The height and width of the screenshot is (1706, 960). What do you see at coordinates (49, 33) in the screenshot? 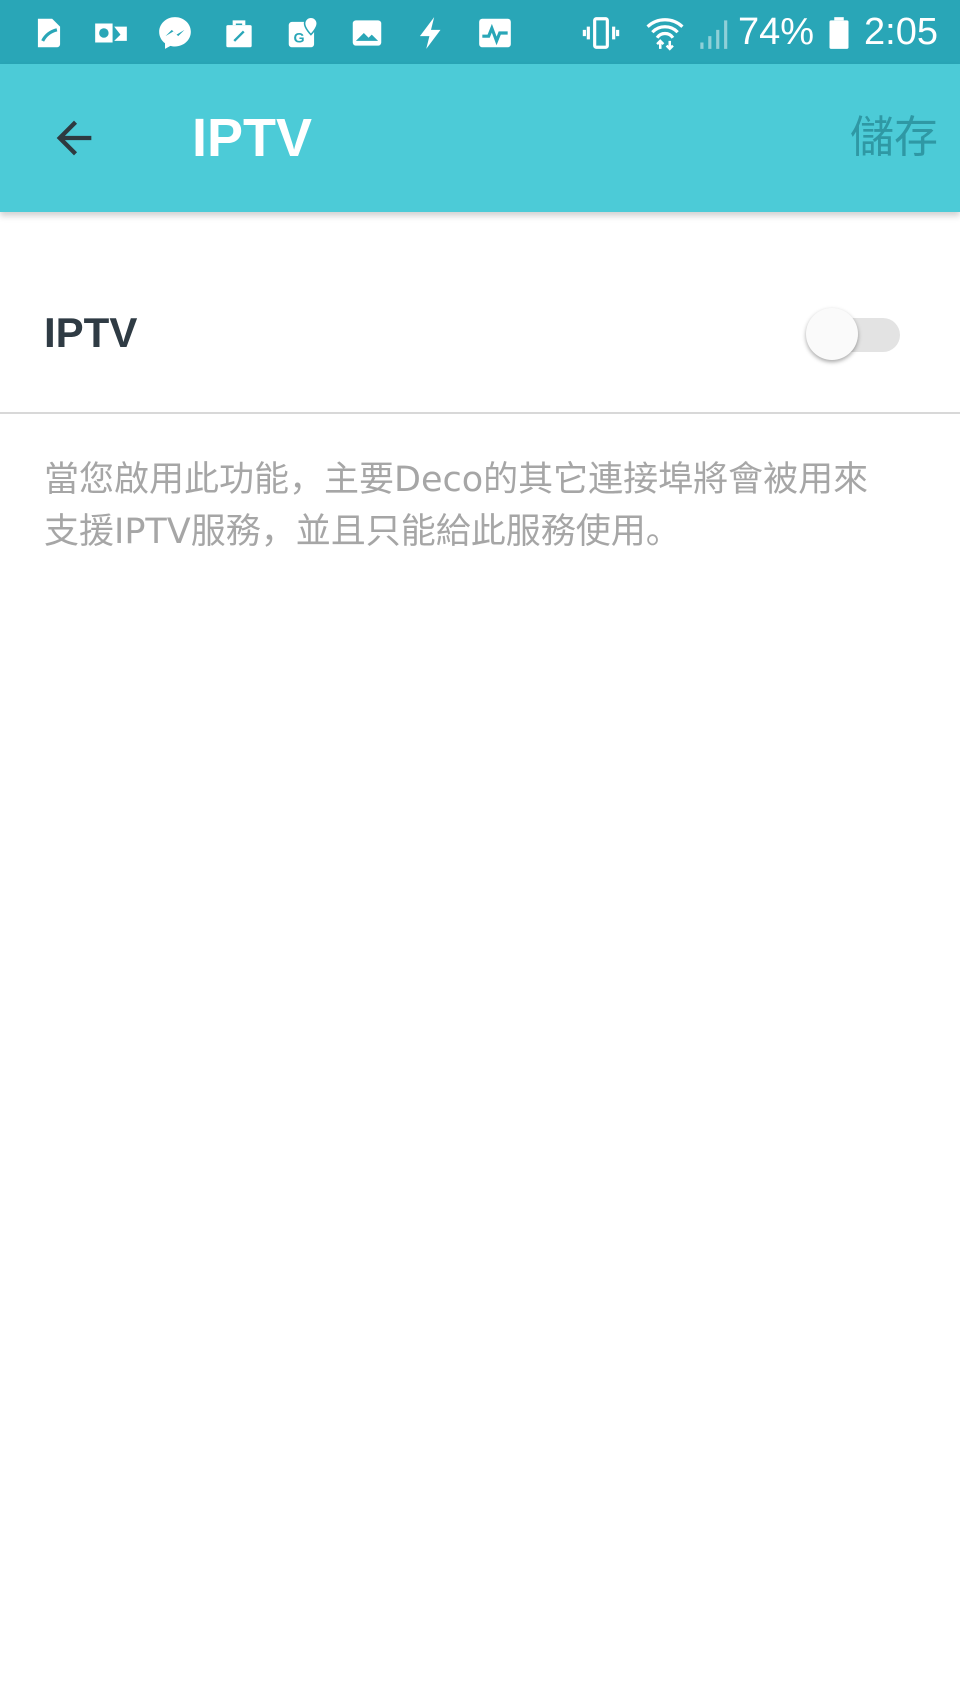
I see `document-icon` at bounding box center [49, 33].